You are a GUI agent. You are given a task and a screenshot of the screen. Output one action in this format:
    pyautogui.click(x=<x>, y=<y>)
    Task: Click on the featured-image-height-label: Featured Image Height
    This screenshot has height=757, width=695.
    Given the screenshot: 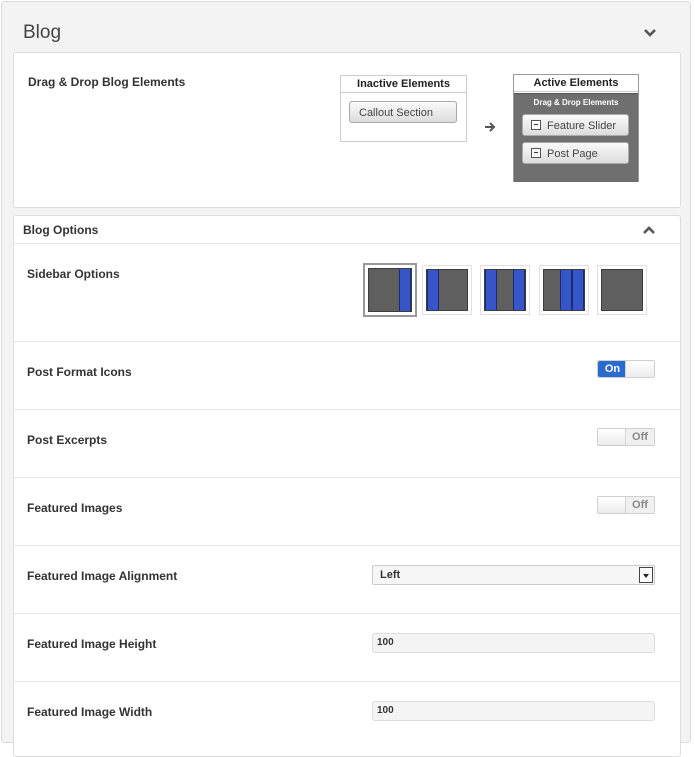 What is the action you would take?
    pyautogui.click(x=92, y=644)
    